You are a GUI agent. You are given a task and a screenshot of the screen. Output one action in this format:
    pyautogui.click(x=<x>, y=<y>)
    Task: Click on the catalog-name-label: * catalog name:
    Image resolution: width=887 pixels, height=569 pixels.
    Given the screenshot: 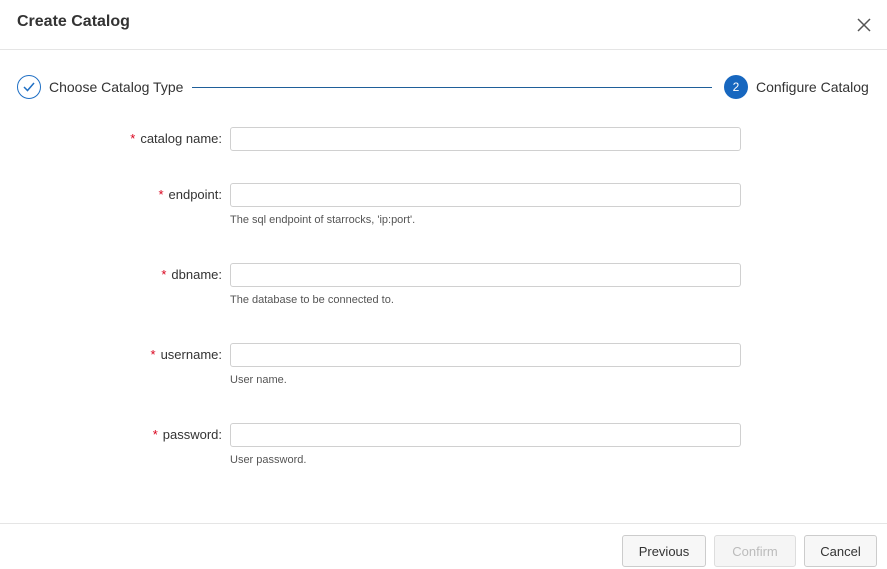 What is the action you would take?
    pyautogui.click(x=176, y=138)
    